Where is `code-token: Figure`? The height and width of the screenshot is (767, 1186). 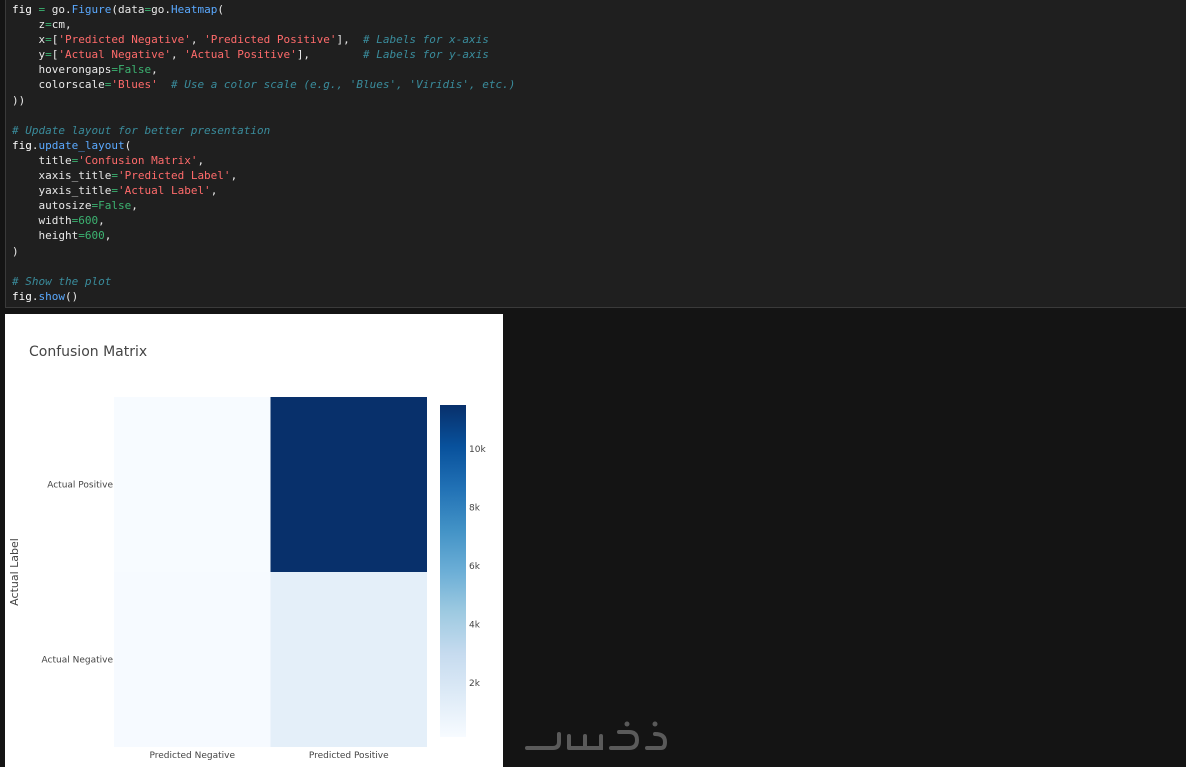
code-token: Figure is located at coordinates (91, 9).